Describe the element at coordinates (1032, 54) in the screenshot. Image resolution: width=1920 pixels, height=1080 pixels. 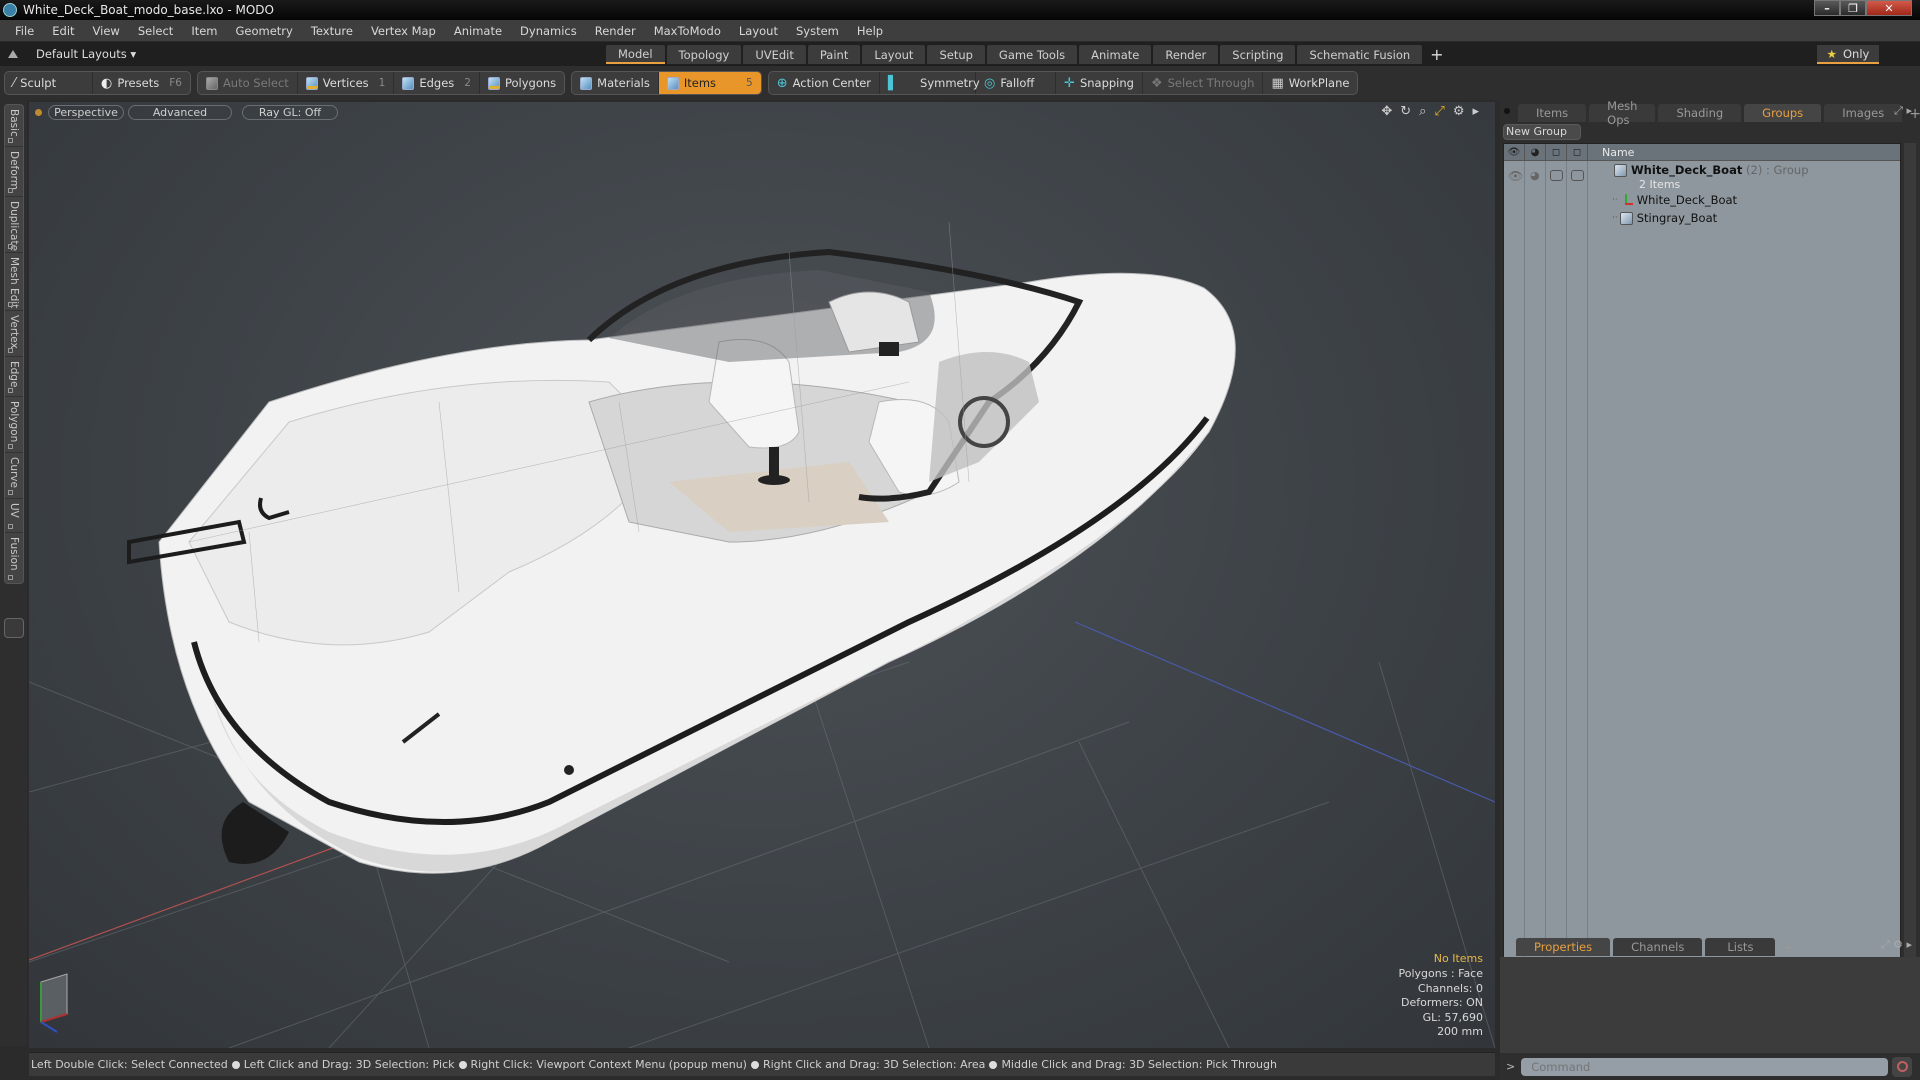
I see `tab-game-tools: Game Tools` at that location.